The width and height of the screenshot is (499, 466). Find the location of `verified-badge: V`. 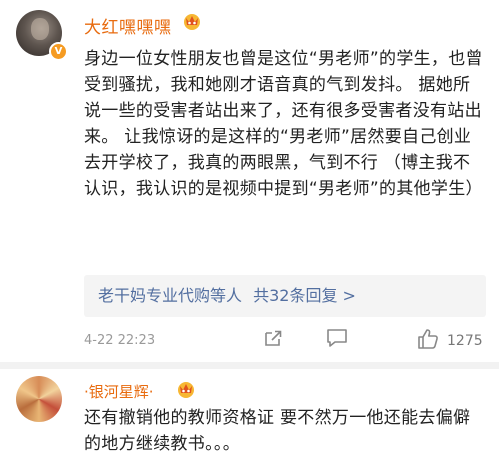

verified-badge: V is located at coordinates (58, 51).